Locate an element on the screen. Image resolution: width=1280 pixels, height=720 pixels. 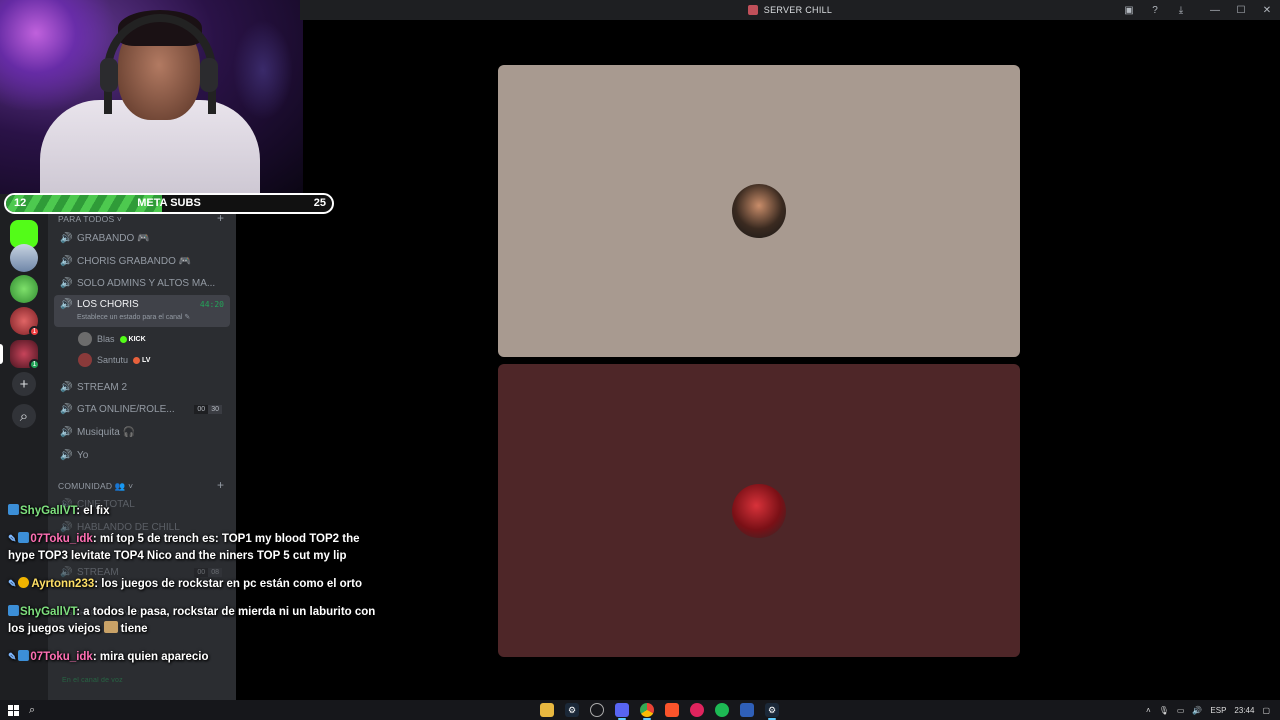
channel-name: CHORIS GRABANDO 🎮 is located at coordinates (134, 261).